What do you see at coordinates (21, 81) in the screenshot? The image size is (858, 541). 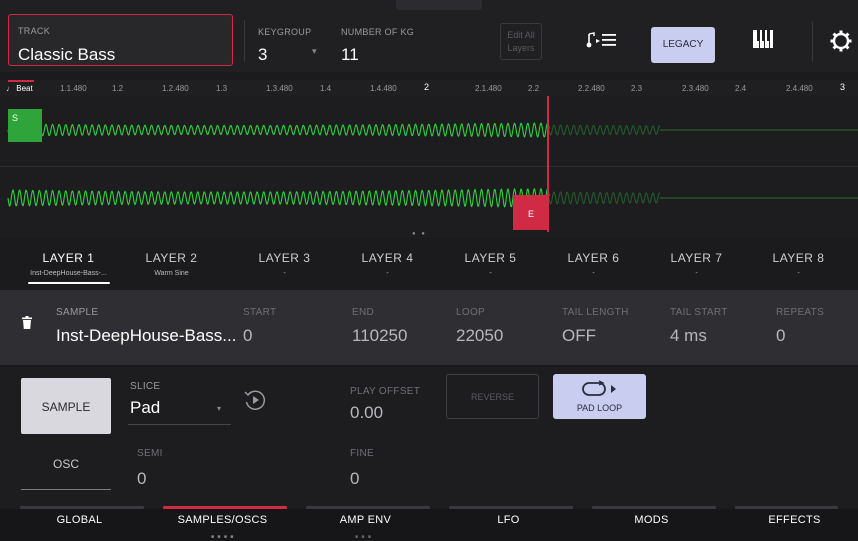 I see `ruler-start-indicator` at bounding box center [21, 81].